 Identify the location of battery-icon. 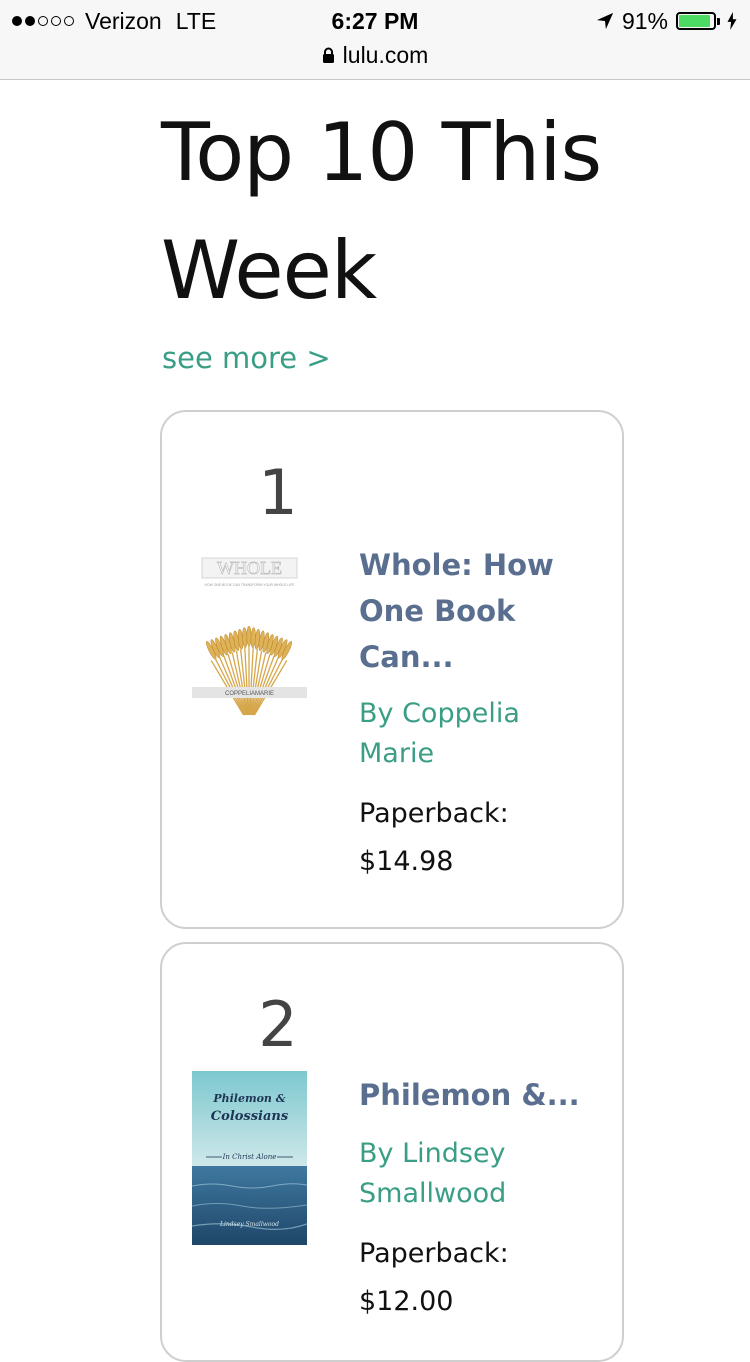
(696, 21).